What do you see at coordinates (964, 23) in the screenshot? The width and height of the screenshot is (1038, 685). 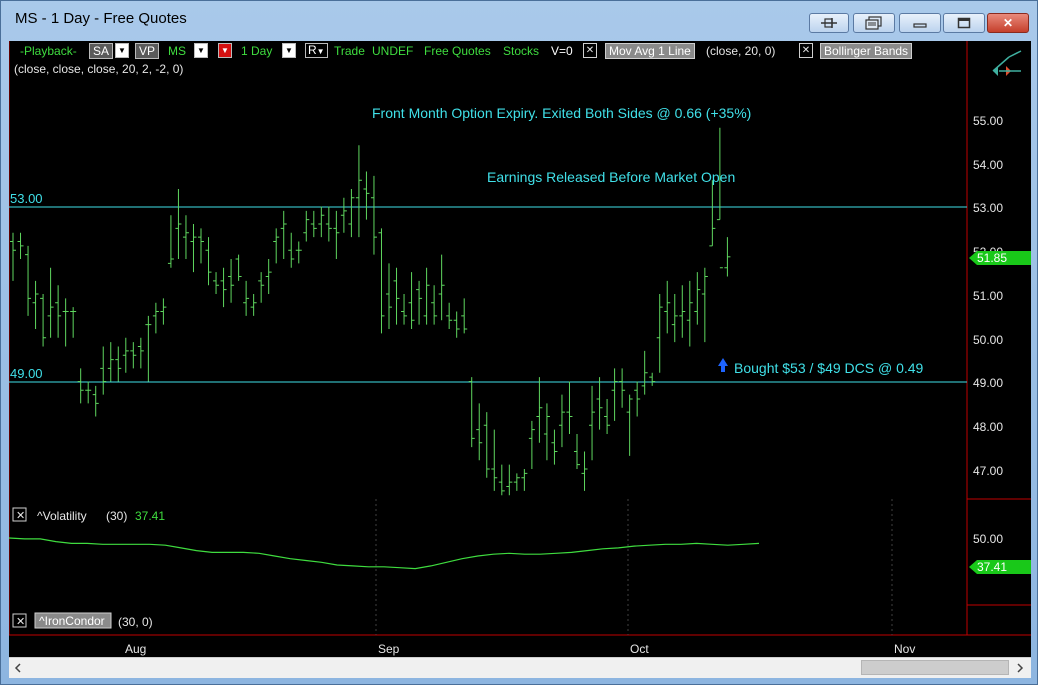 I see `maximize-button` at bounding box center [964, 23].